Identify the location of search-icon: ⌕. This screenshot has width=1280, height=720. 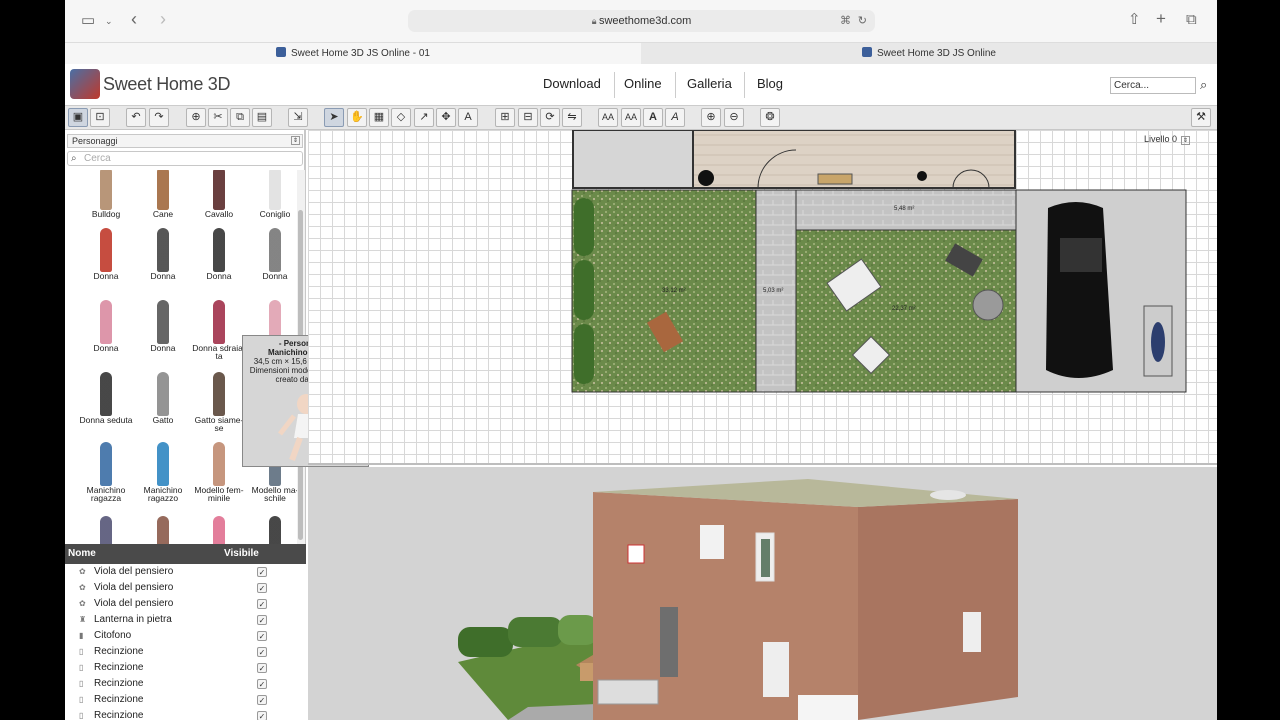
(1203, 85).